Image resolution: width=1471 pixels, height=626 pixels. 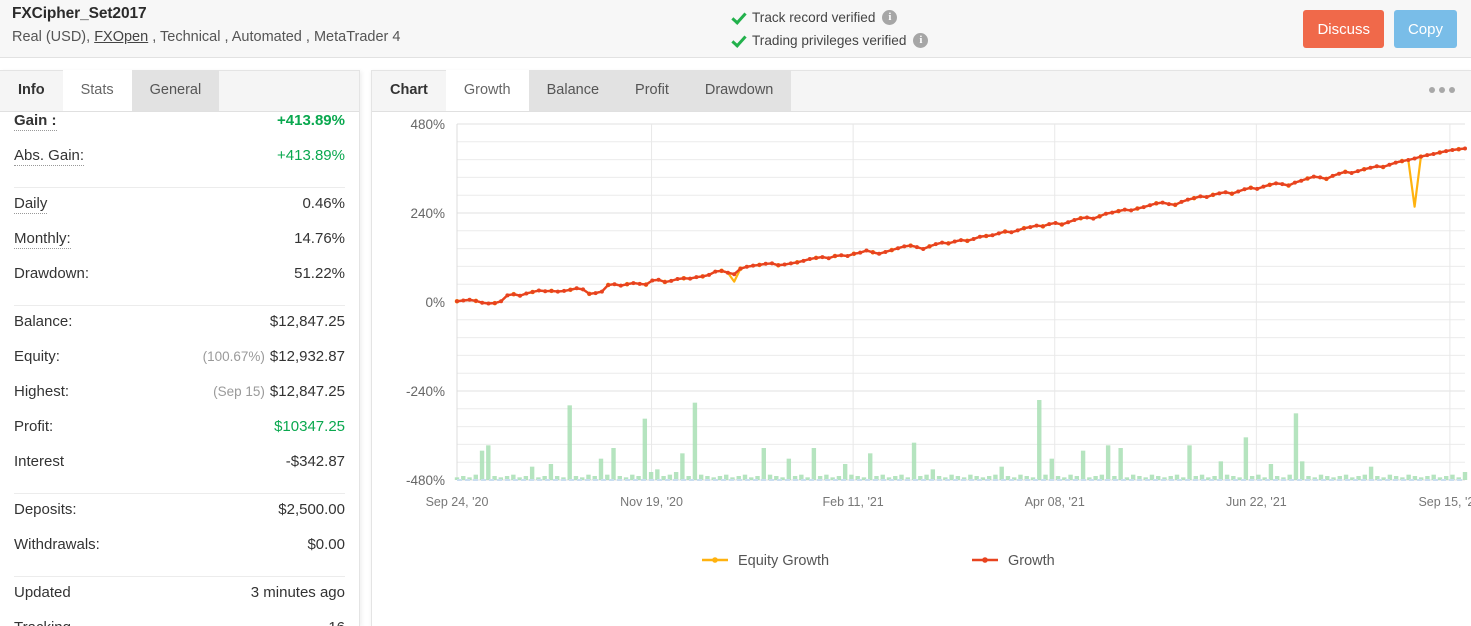 I want to click on chart-tab-profit: Profit, so click(x=652, y=90).